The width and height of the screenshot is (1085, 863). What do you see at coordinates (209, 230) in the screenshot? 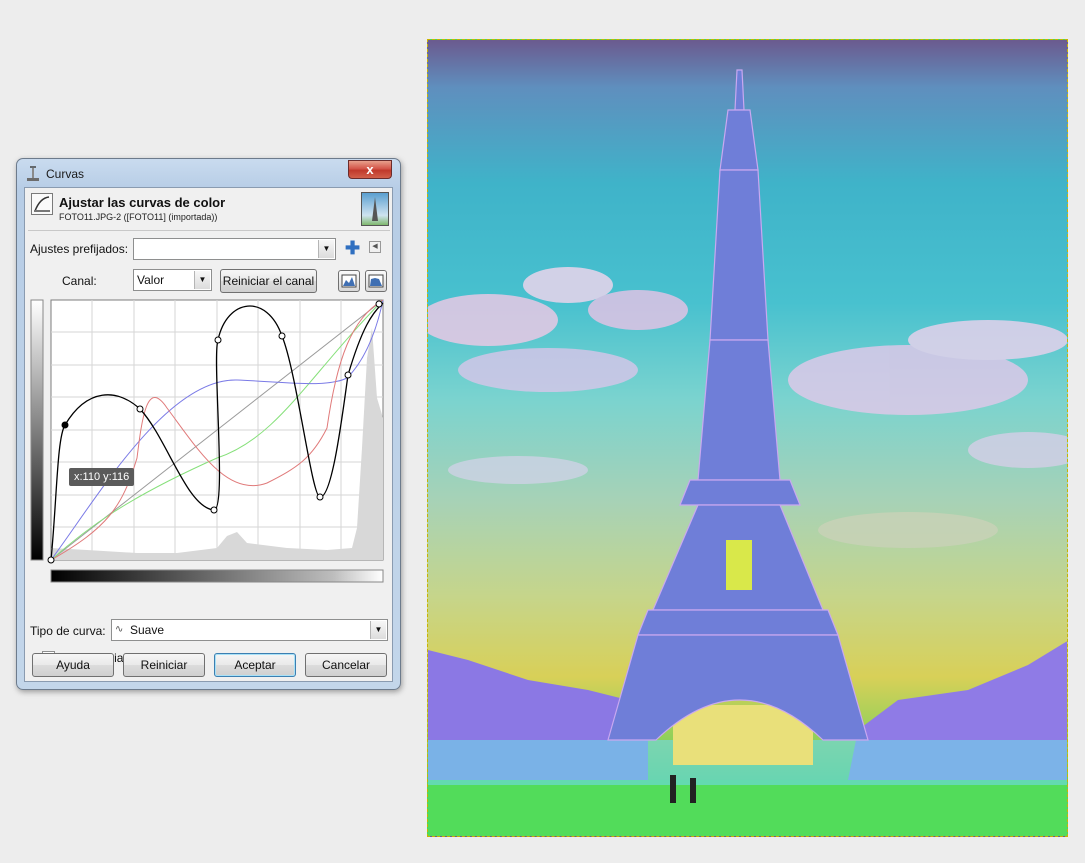
I see `header-separator` at bounding box center [209, 230].